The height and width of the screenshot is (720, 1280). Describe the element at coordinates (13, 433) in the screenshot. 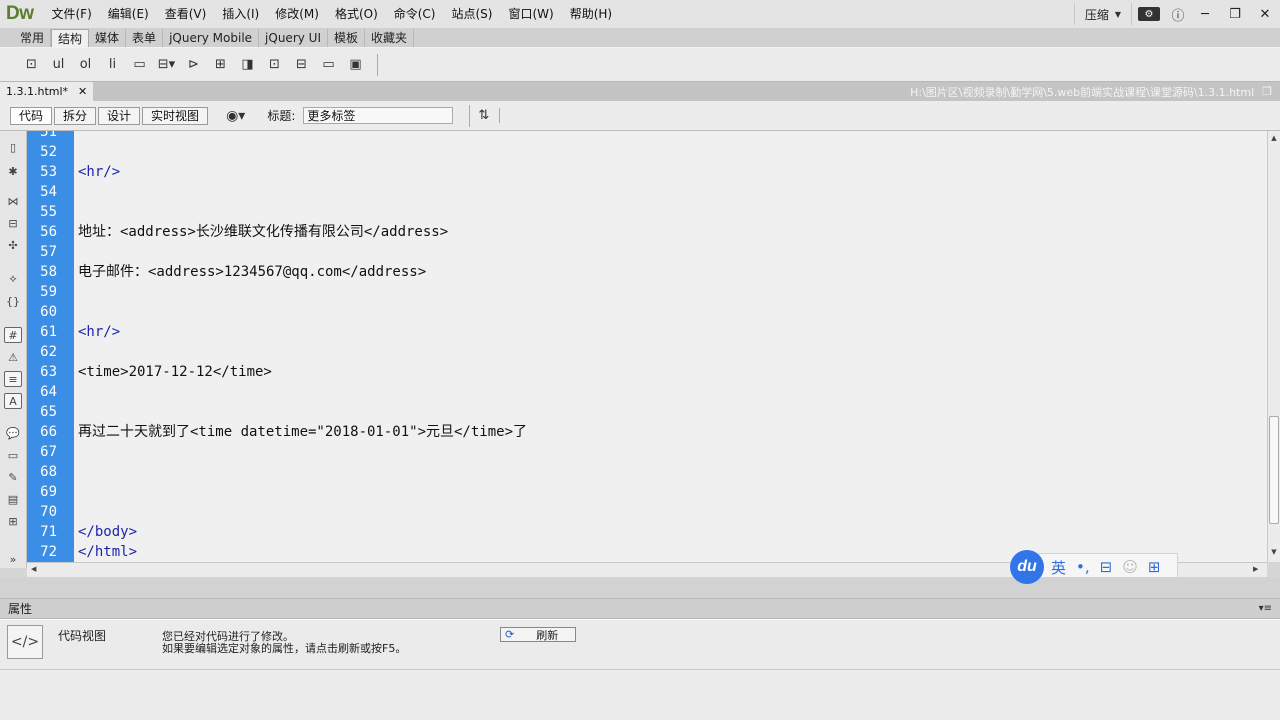

I see `apply-comment-icon: 💬` at that location.